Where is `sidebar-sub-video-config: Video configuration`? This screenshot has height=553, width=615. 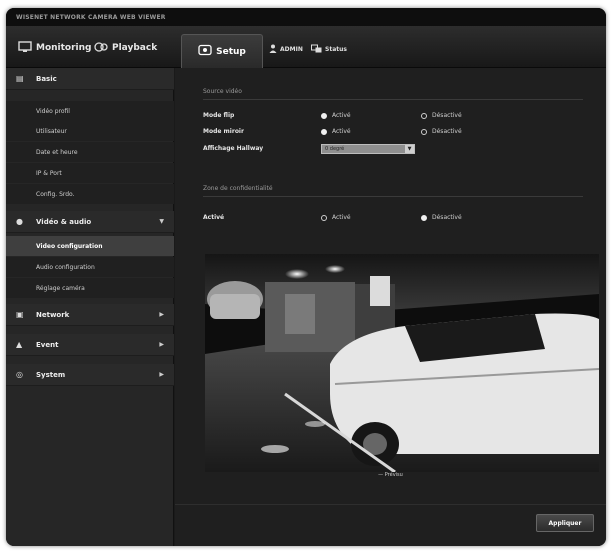
sidebar-sub-video-config: Video configuration is located at coordinates (90, 246).